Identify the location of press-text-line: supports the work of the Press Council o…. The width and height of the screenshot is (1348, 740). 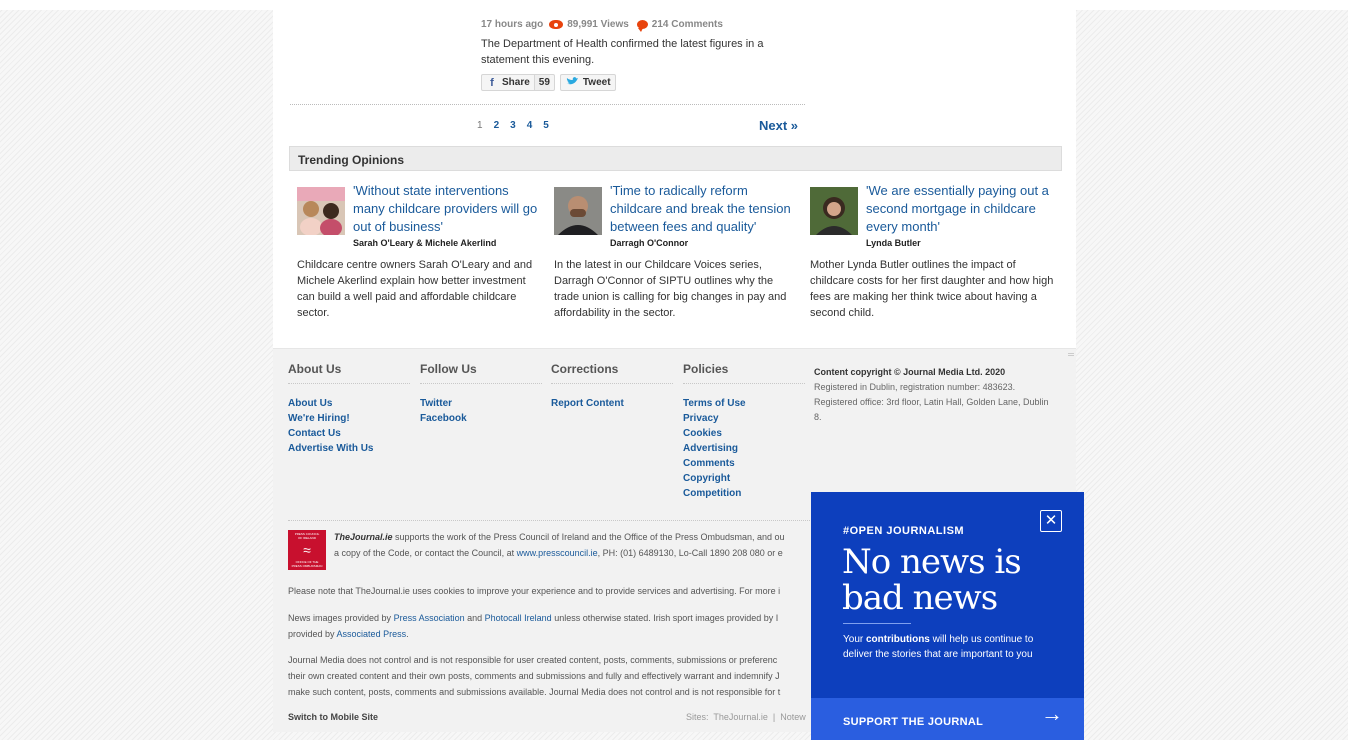
(588, 537).